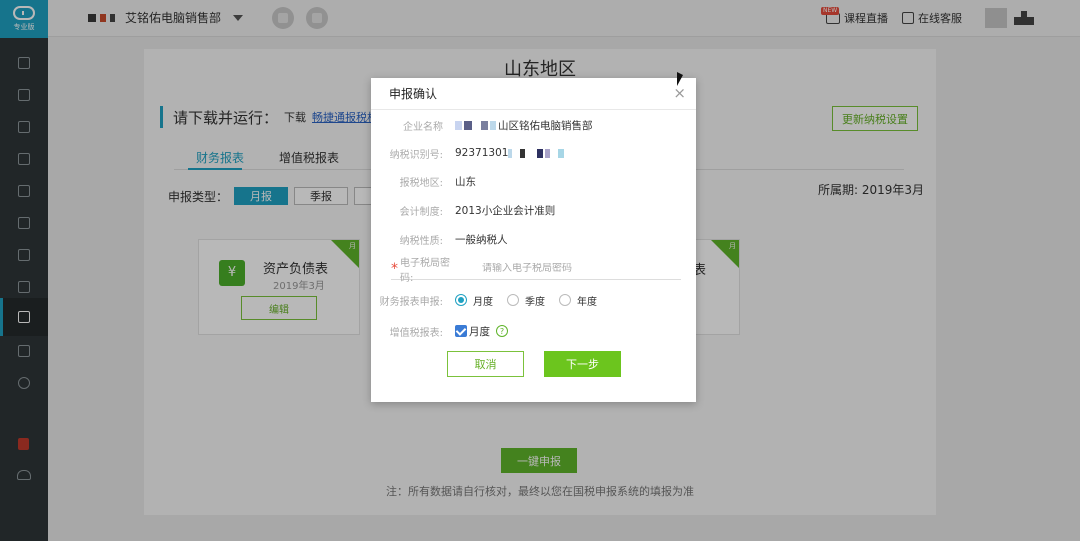  What do you see at coordinates (416, 333) in the screenshot?
I see `vat-label: 增值税报表:` at bounding box center [416, 333].